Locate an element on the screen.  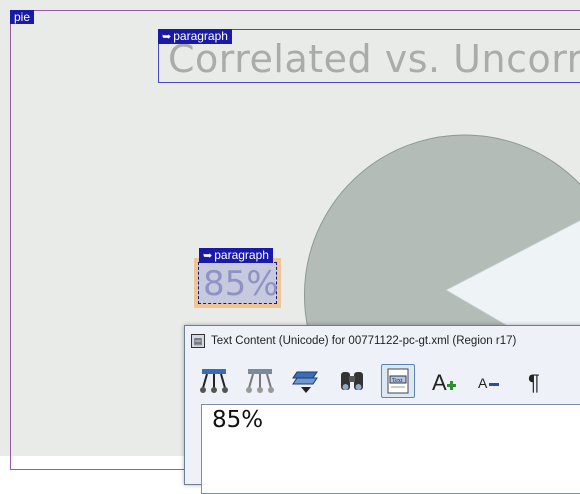
tree-up-icon is located at coordinates (214, 381).